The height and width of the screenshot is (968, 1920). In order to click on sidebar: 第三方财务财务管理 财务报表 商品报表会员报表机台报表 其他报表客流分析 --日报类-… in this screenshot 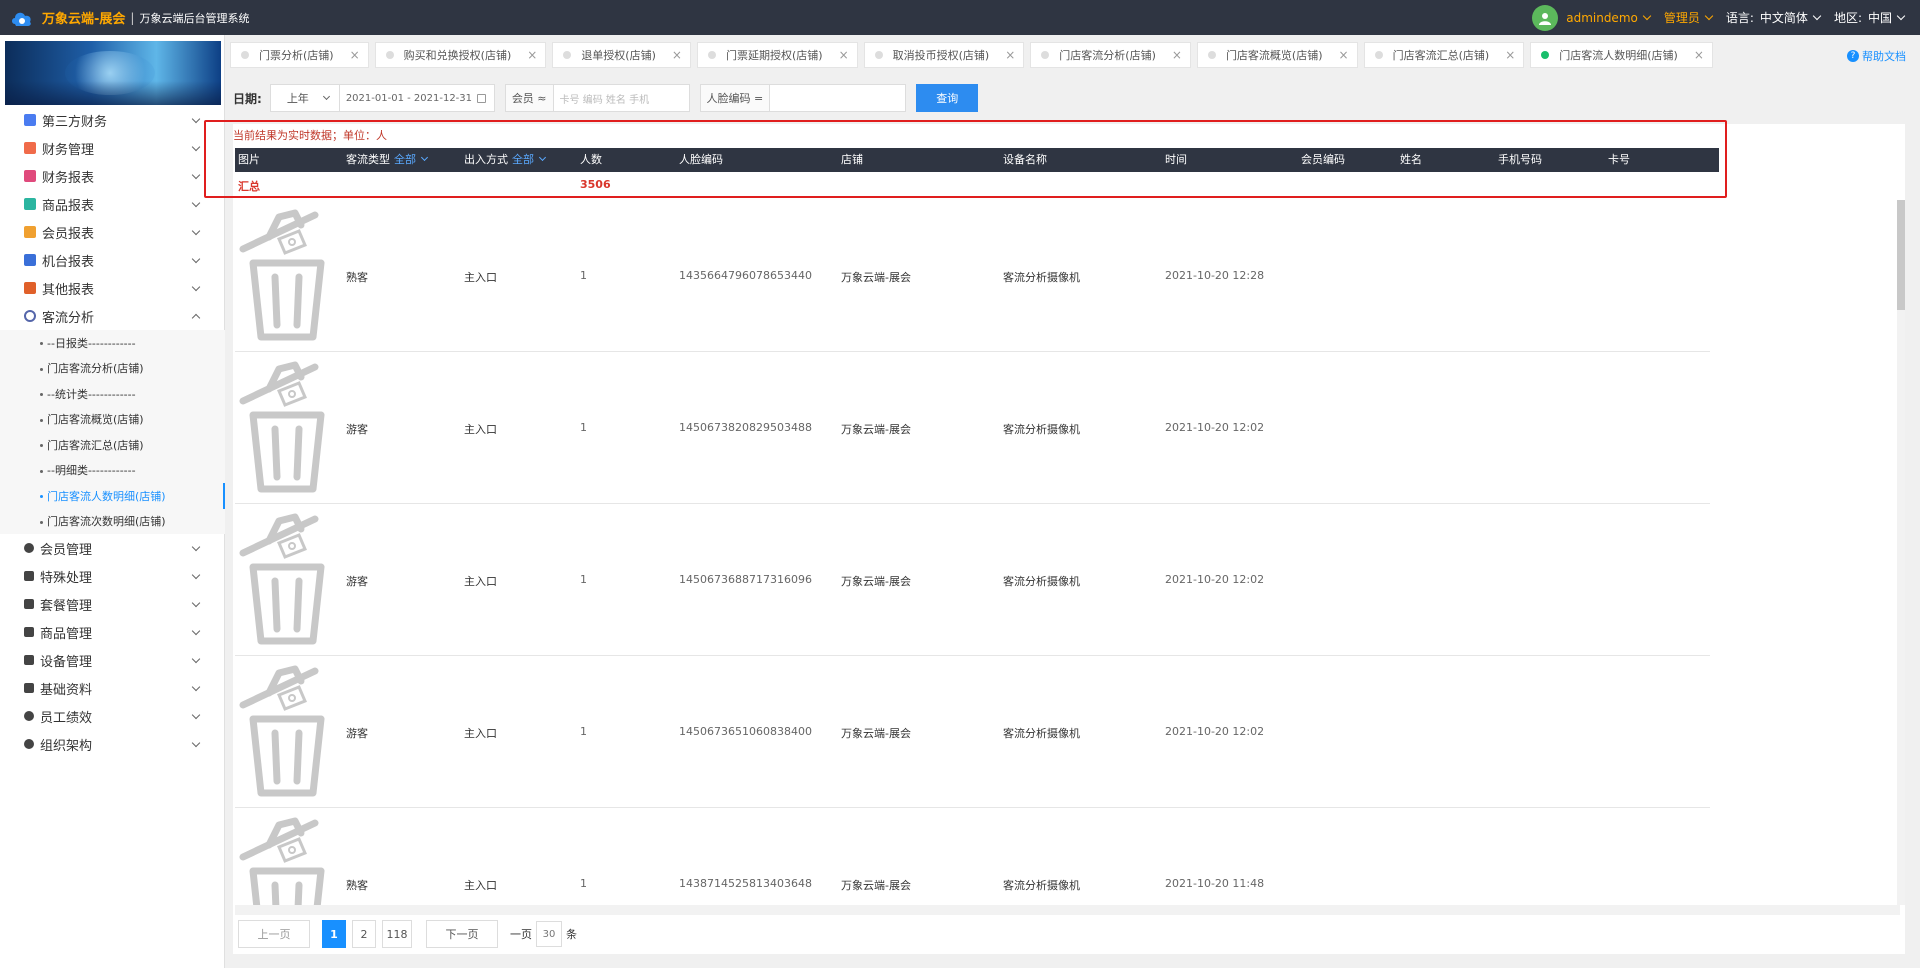, I will do `click(112, 501)`.